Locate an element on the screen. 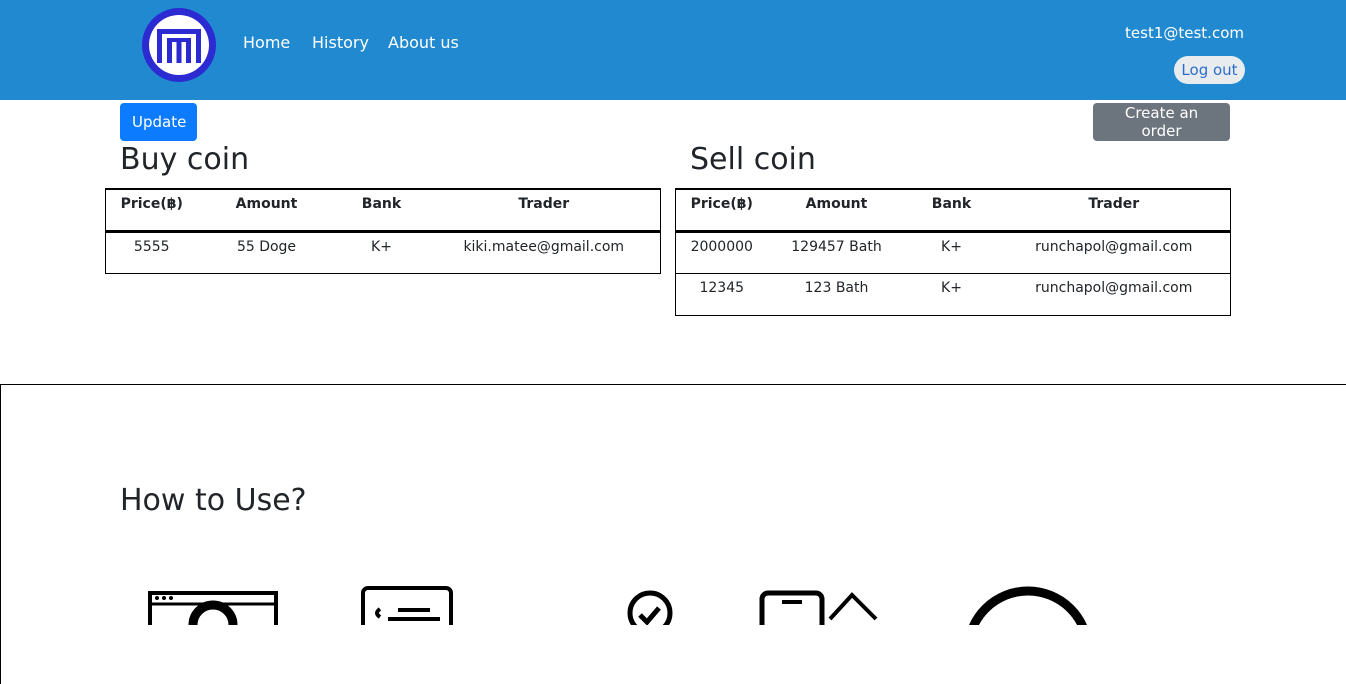 The height and width of the screenshot is (684, 1346). table-row: 12345 123 Bath K+ runchapol@gmail.com is located at coordinates (953, 294).